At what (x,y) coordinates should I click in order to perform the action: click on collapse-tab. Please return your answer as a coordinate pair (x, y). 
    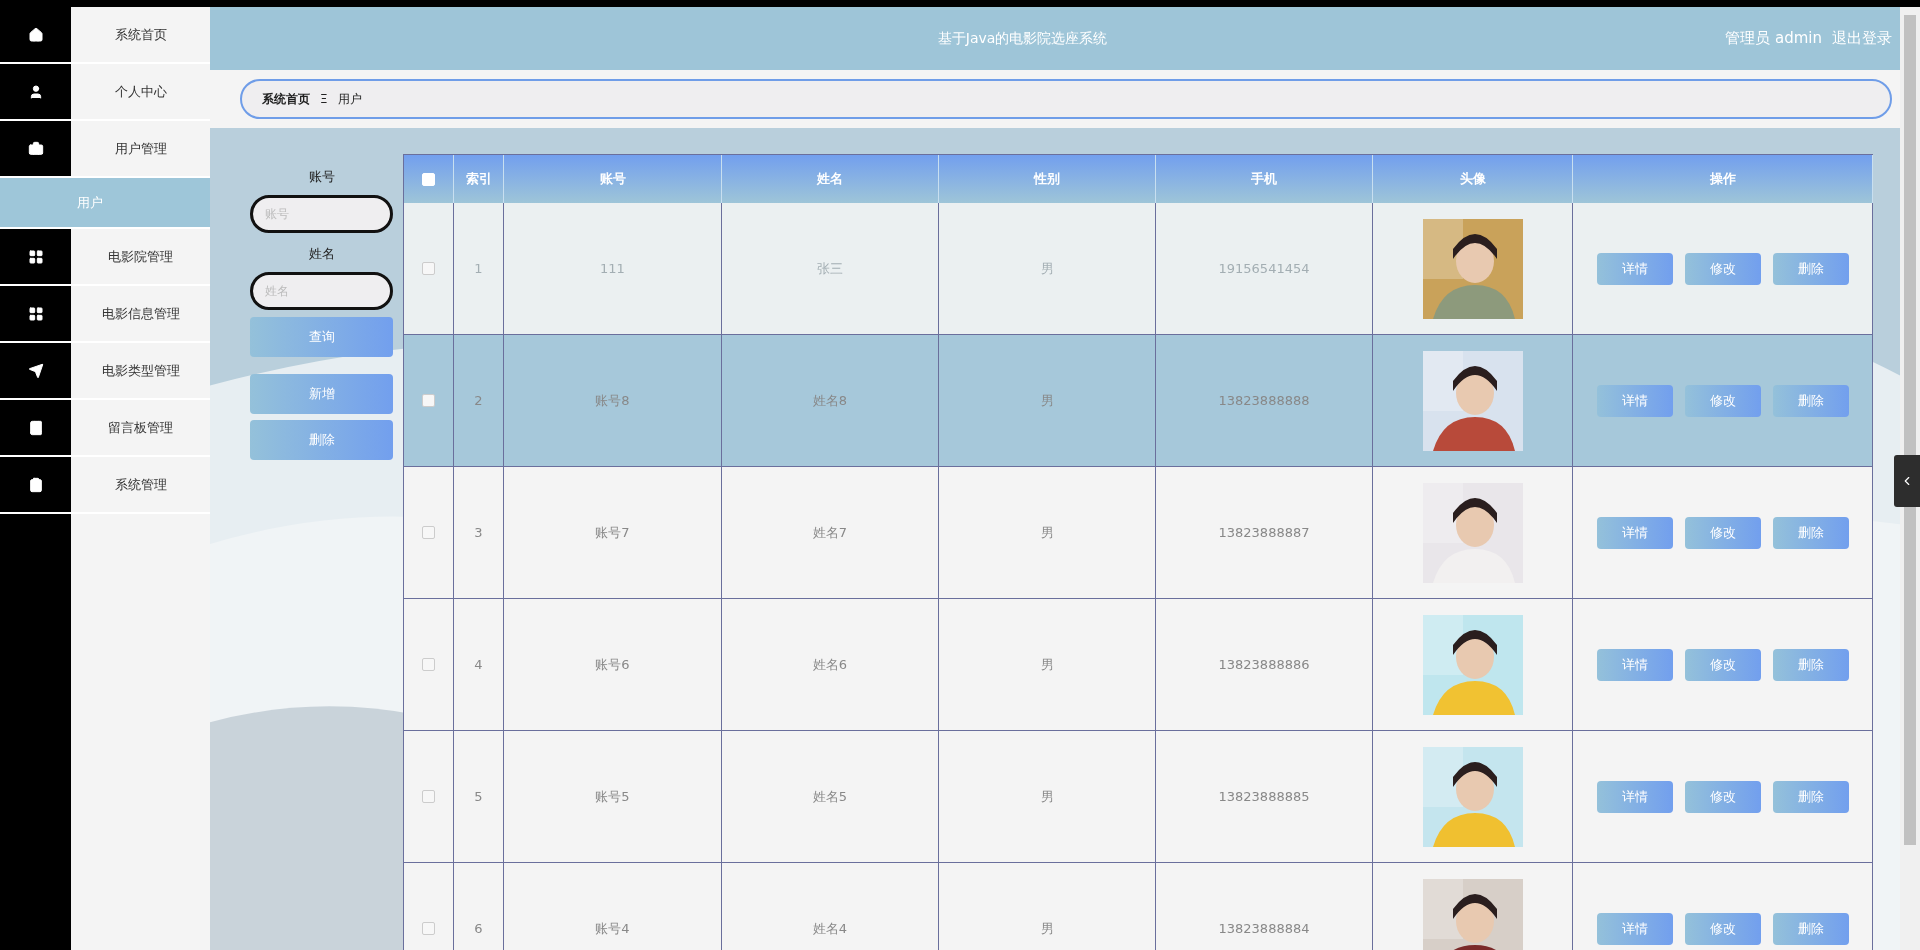
    Looking at the image, I should click on (1907, 481).